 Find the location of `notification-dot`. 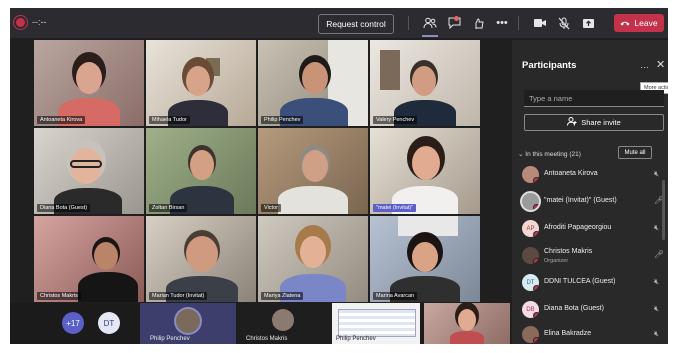

notification-dot is located at coordinates (456, 18).